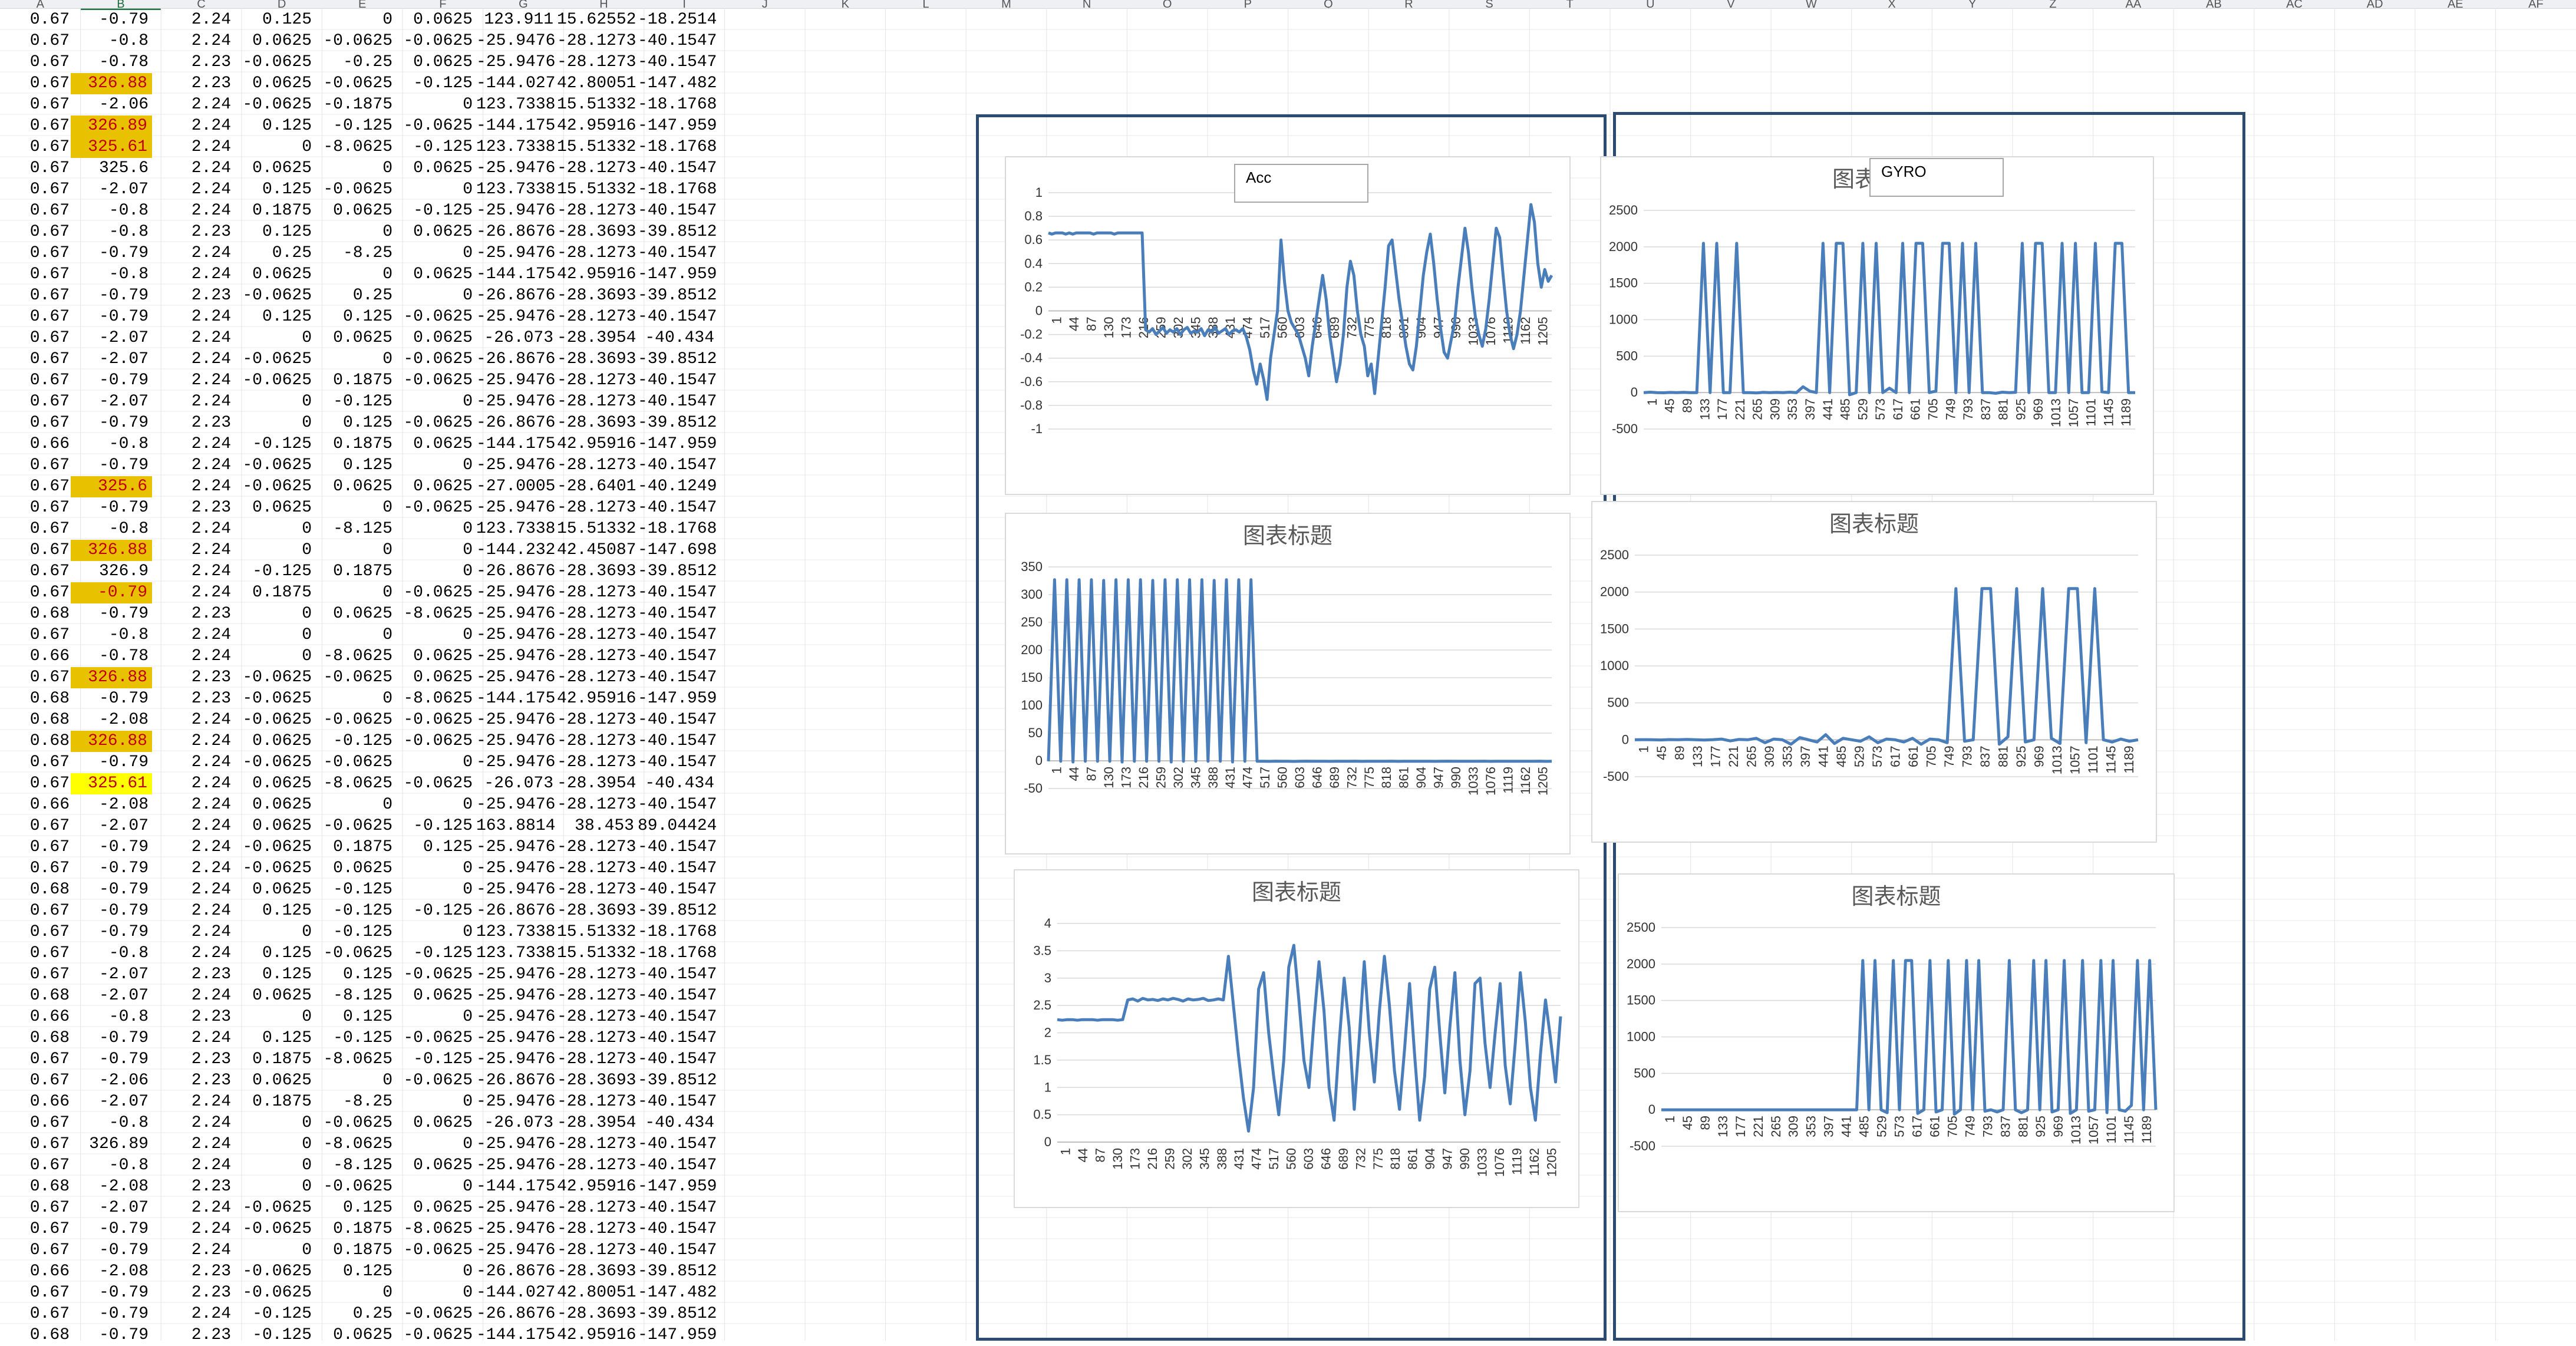 This screenshot has height=1346, width=2576. I want to click on cell-r46-c1: 0.67, so click(37, 974).